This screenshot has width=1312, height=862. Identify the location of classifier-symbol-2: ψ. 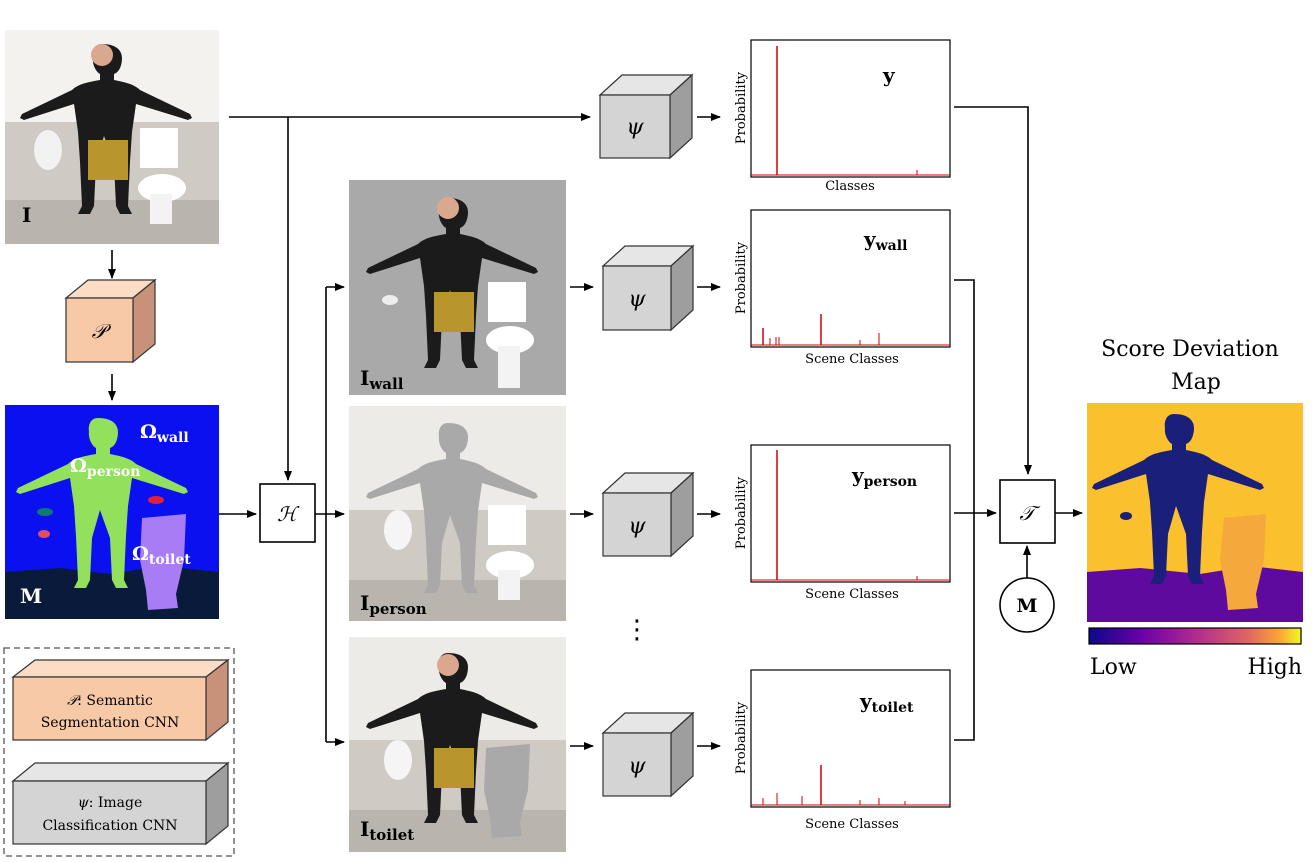
(637, 299).